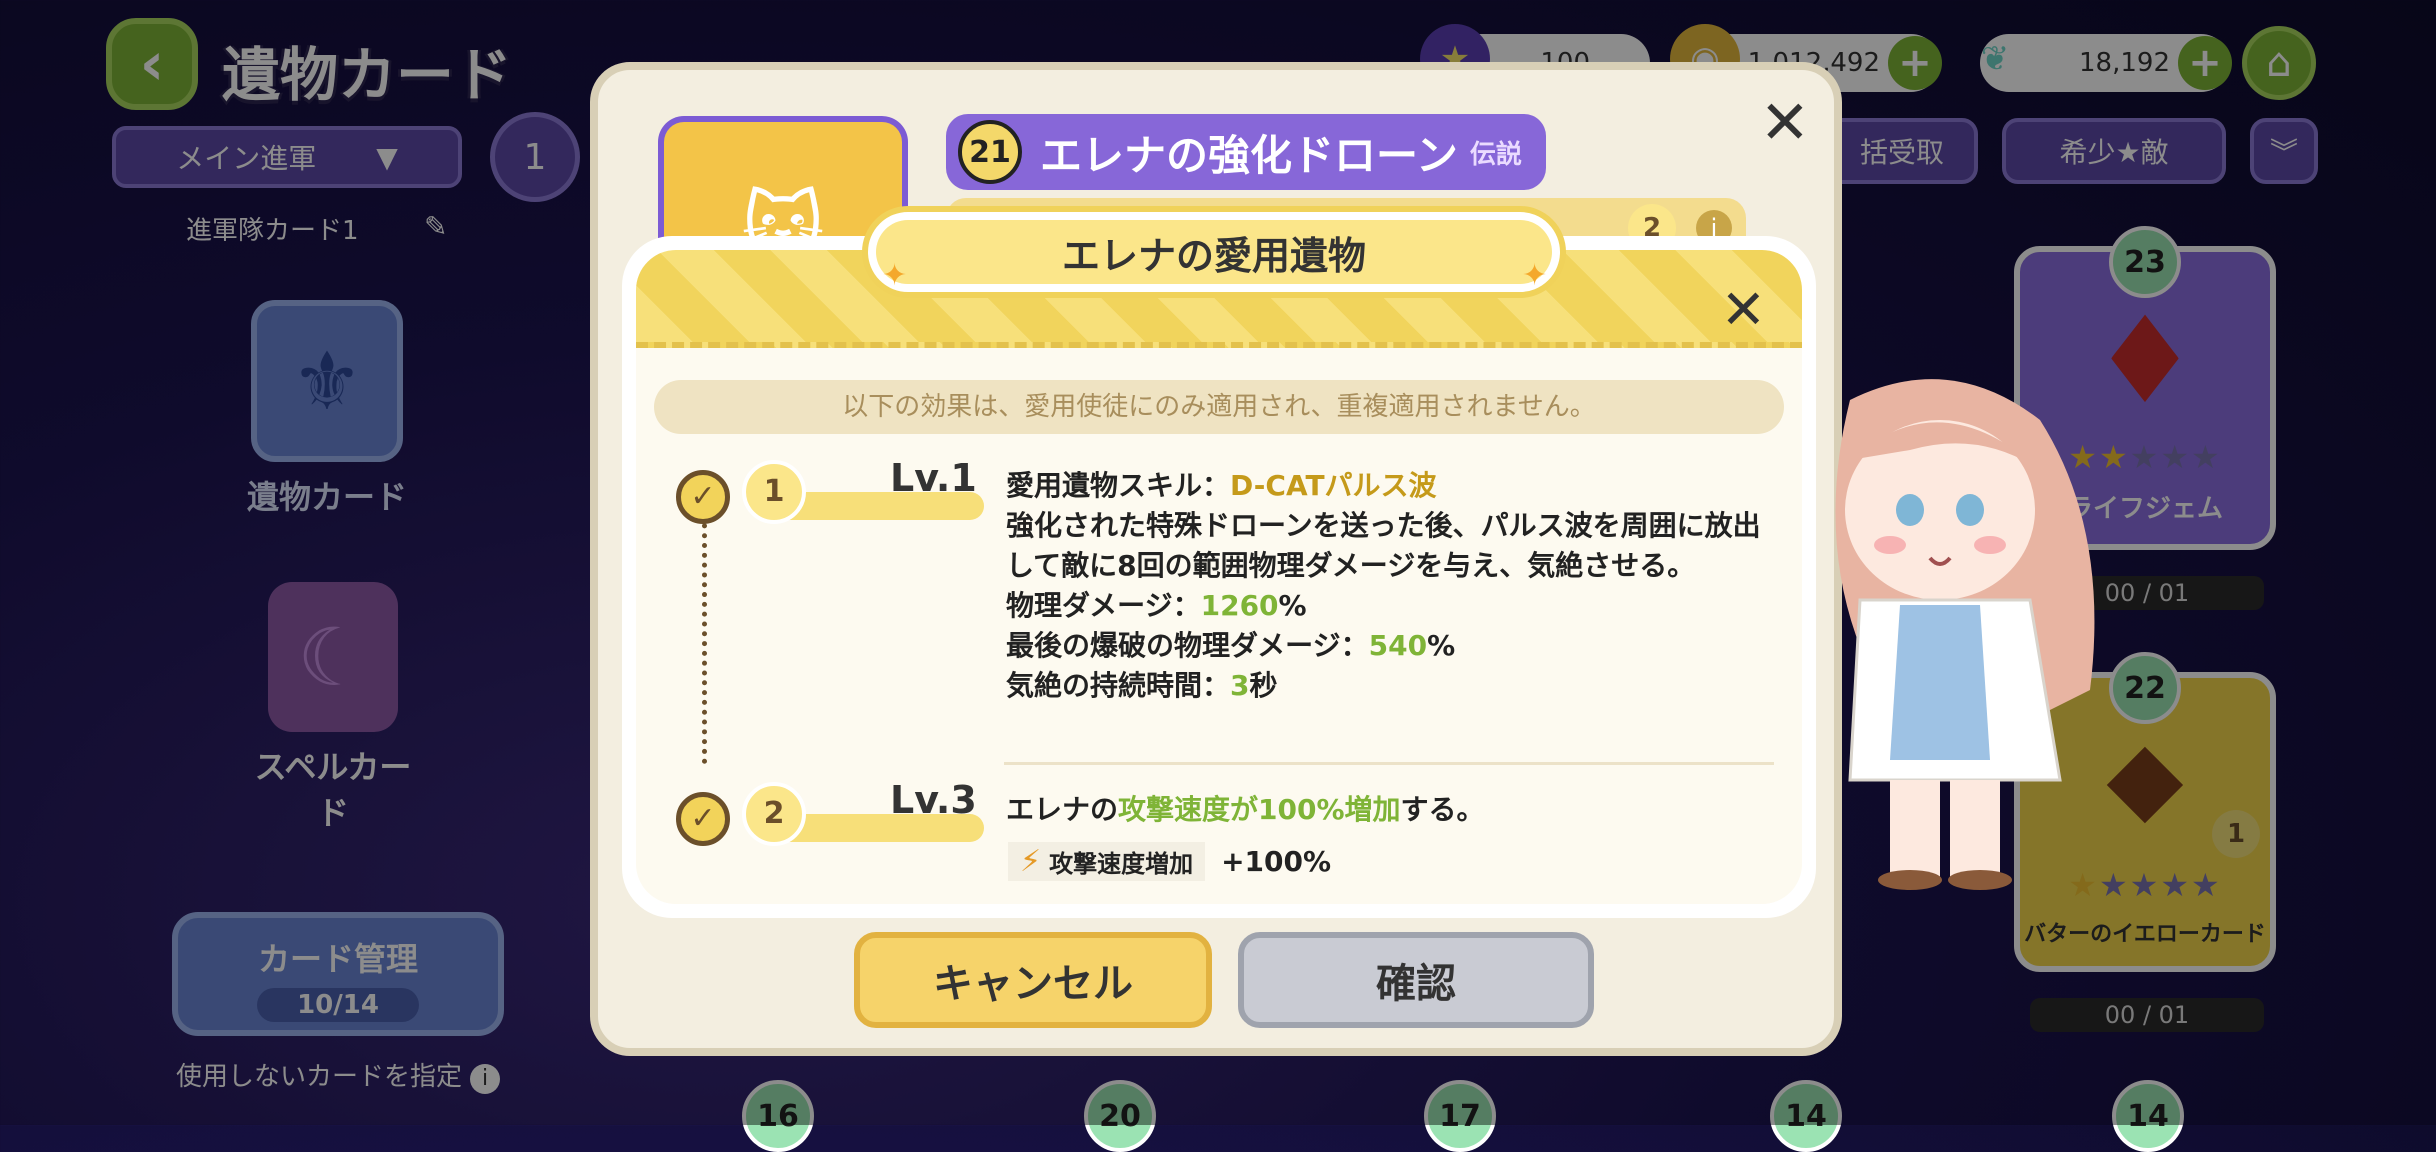  What do you see at coordinates (1965, 634) in the screenshot?
I see `elena-character-illustration` at bounding box center [1965, 634].